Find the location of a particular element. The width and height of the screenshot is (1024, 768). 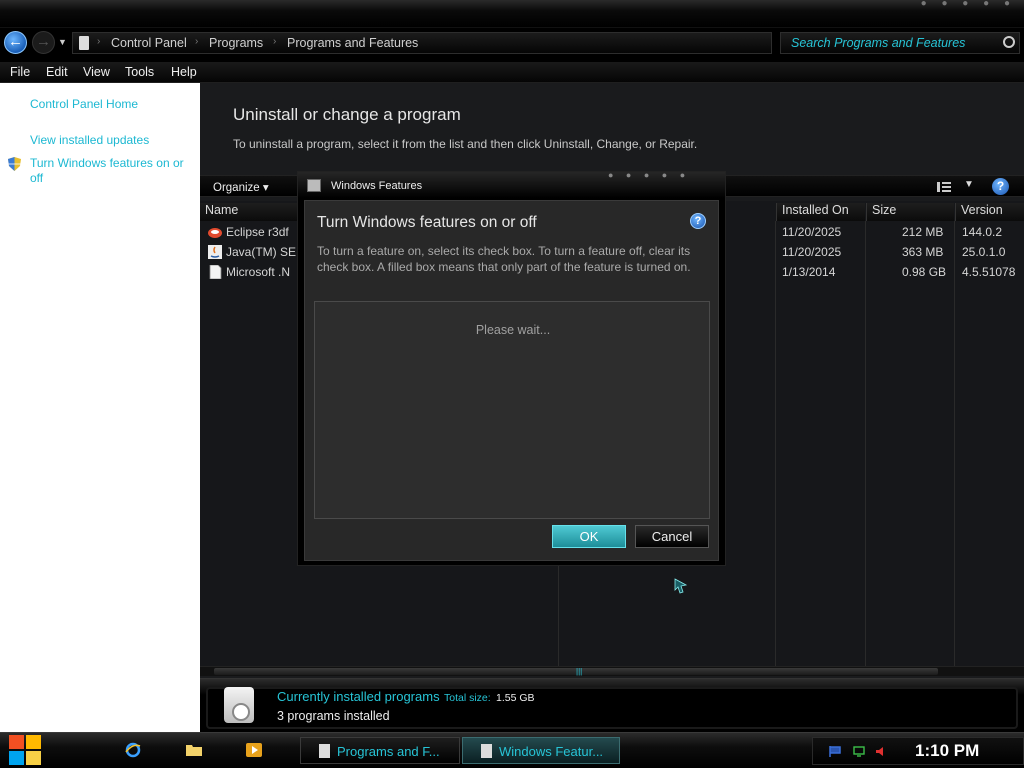

dialog-window-title: Windows Features is located at coordinates (377, 186).